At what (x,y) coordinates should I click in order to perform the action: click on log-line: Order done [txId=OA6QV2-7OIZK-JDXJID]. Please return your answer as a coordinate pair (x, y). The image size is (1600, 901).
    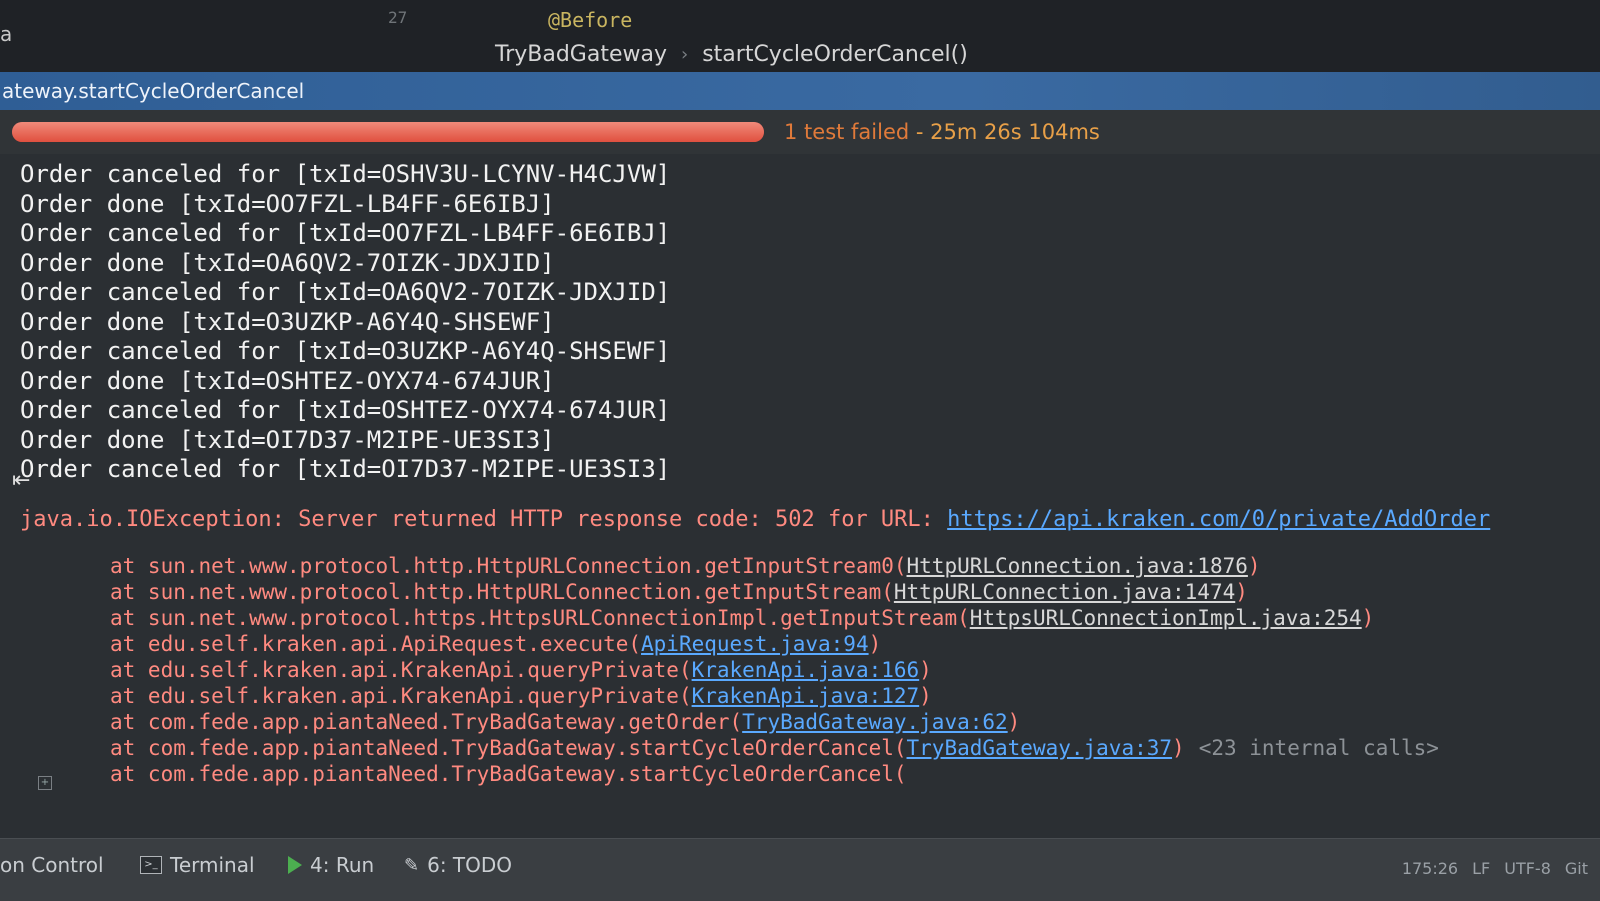
    Looking at the image, I should click on (287, 262).